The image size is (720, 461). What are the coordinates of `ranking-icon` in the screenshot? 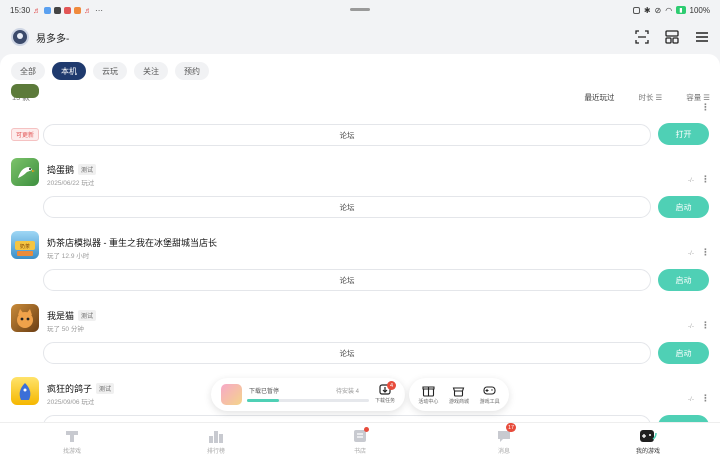 It's located at (216, 436).